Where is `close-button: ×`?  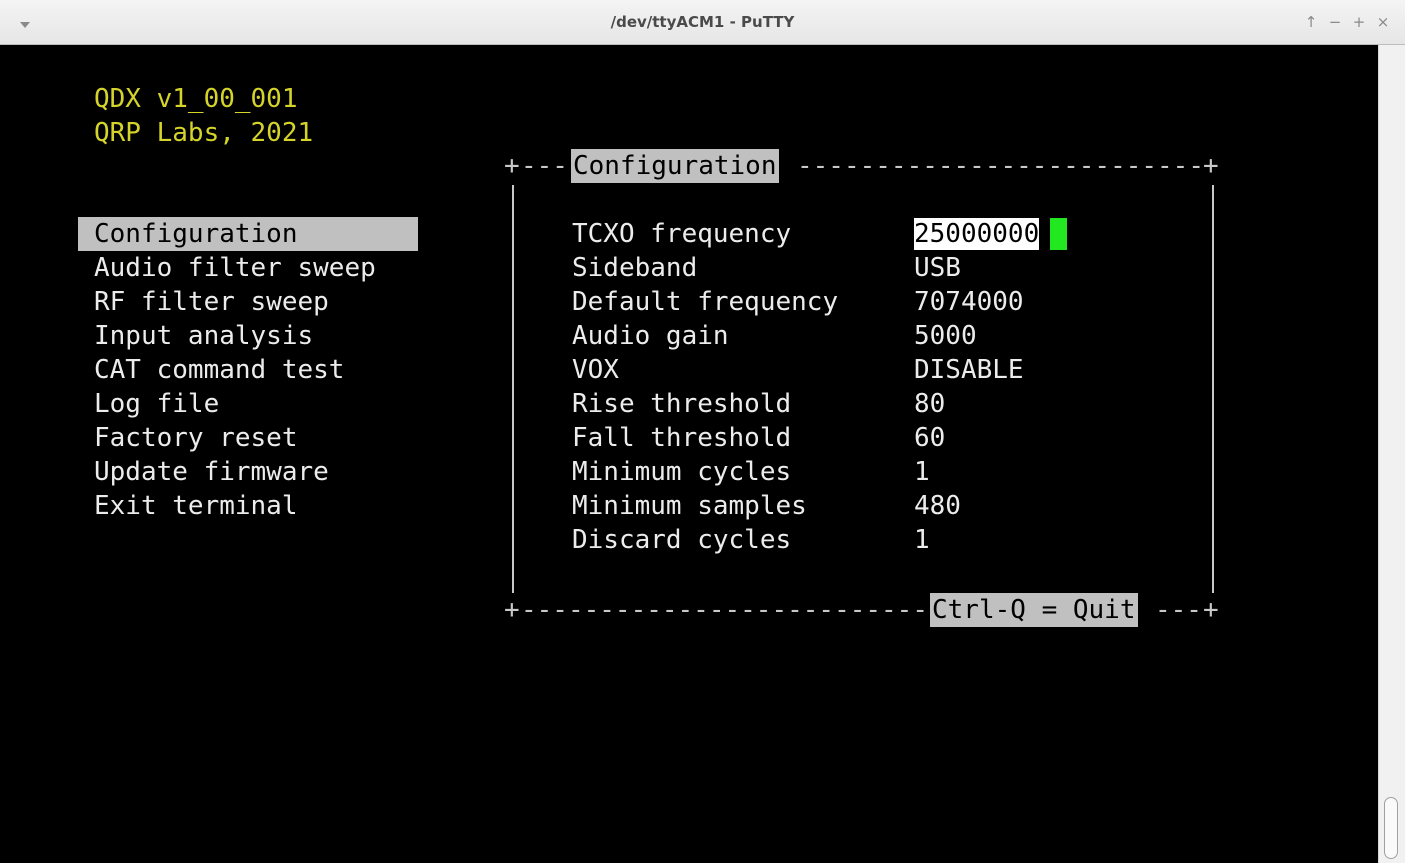 close-button: × is located at coordinates (1383, 22).